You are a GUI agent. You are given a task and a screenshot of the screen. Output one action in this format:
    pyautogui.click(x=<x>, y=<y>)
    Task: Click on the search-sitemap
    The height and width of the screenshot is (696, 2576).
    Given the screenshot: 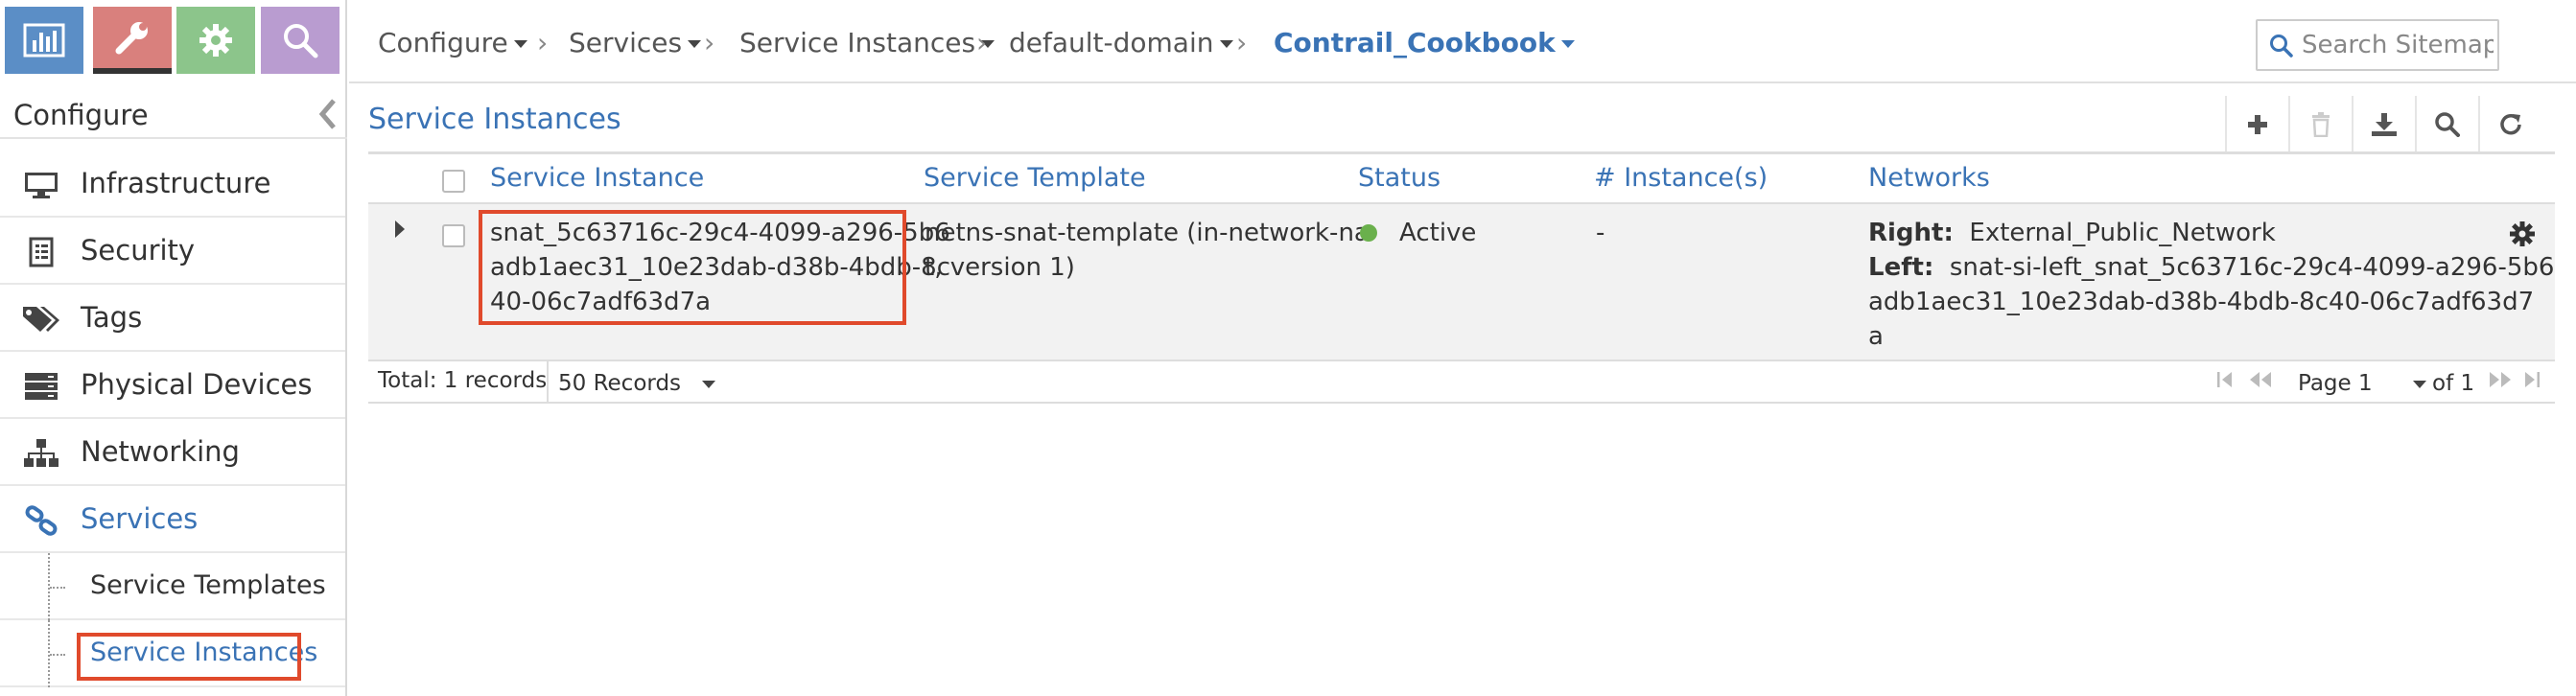 What is the action you would take?
    pyautogui.click(x=2377, y=45)
    